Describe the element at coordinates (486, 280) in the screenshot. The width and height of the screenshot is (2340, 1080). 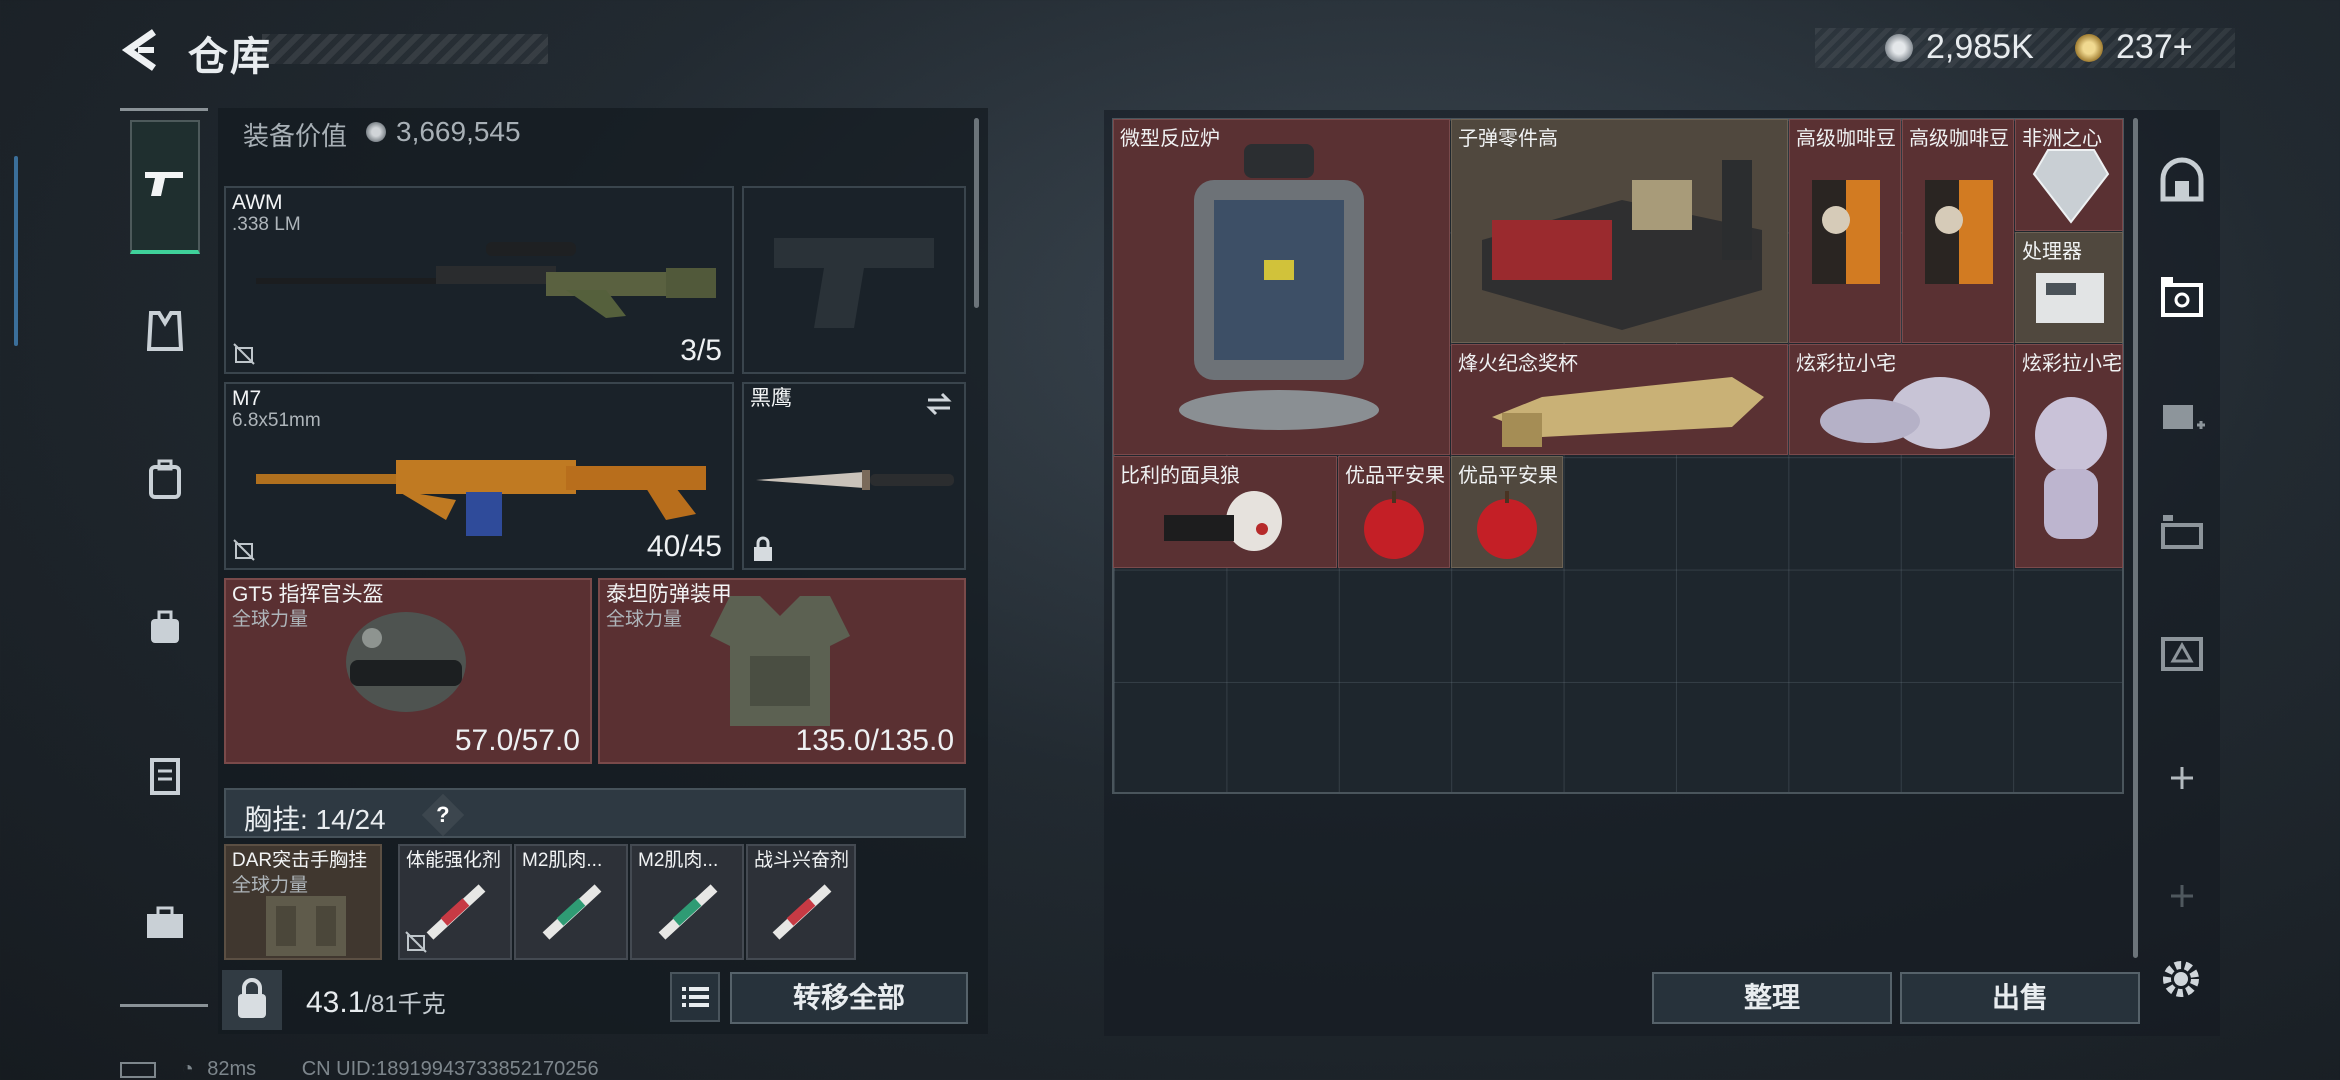
I see `sniper-rifle-image` at that location.